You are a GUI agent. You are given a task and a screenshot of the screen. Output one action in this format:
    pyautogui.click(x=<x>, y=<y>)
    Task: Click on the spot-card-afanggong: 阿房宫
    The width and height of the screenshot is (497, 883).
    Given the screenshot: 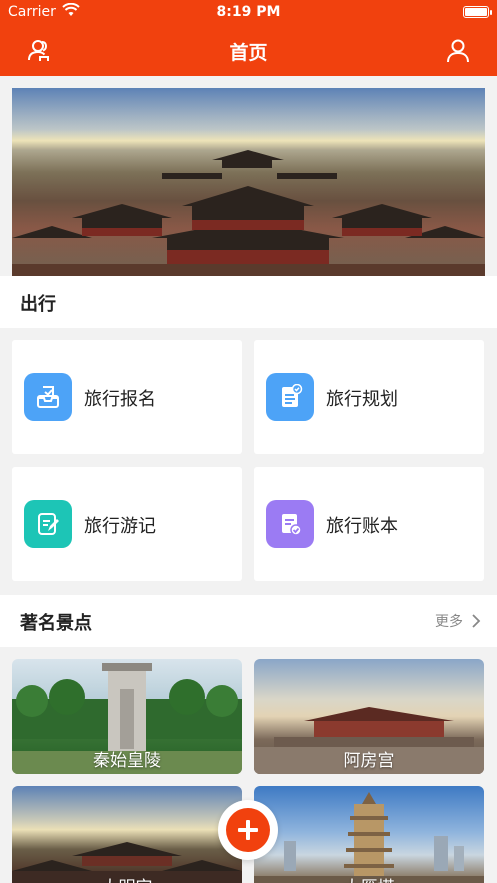 What is the action you would take?
    pyautogui.click(x=369, y=716)
    